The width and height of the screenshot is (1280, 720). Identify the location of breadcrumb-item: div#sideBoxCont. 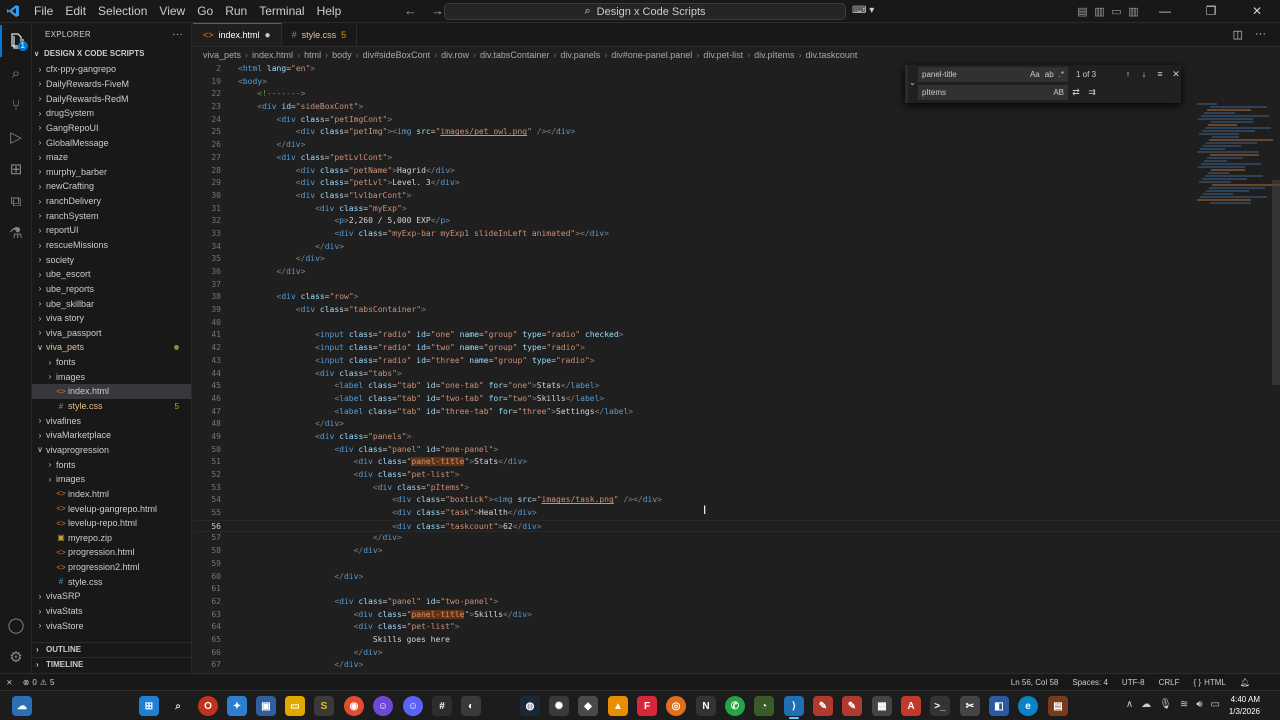
(397, 55).